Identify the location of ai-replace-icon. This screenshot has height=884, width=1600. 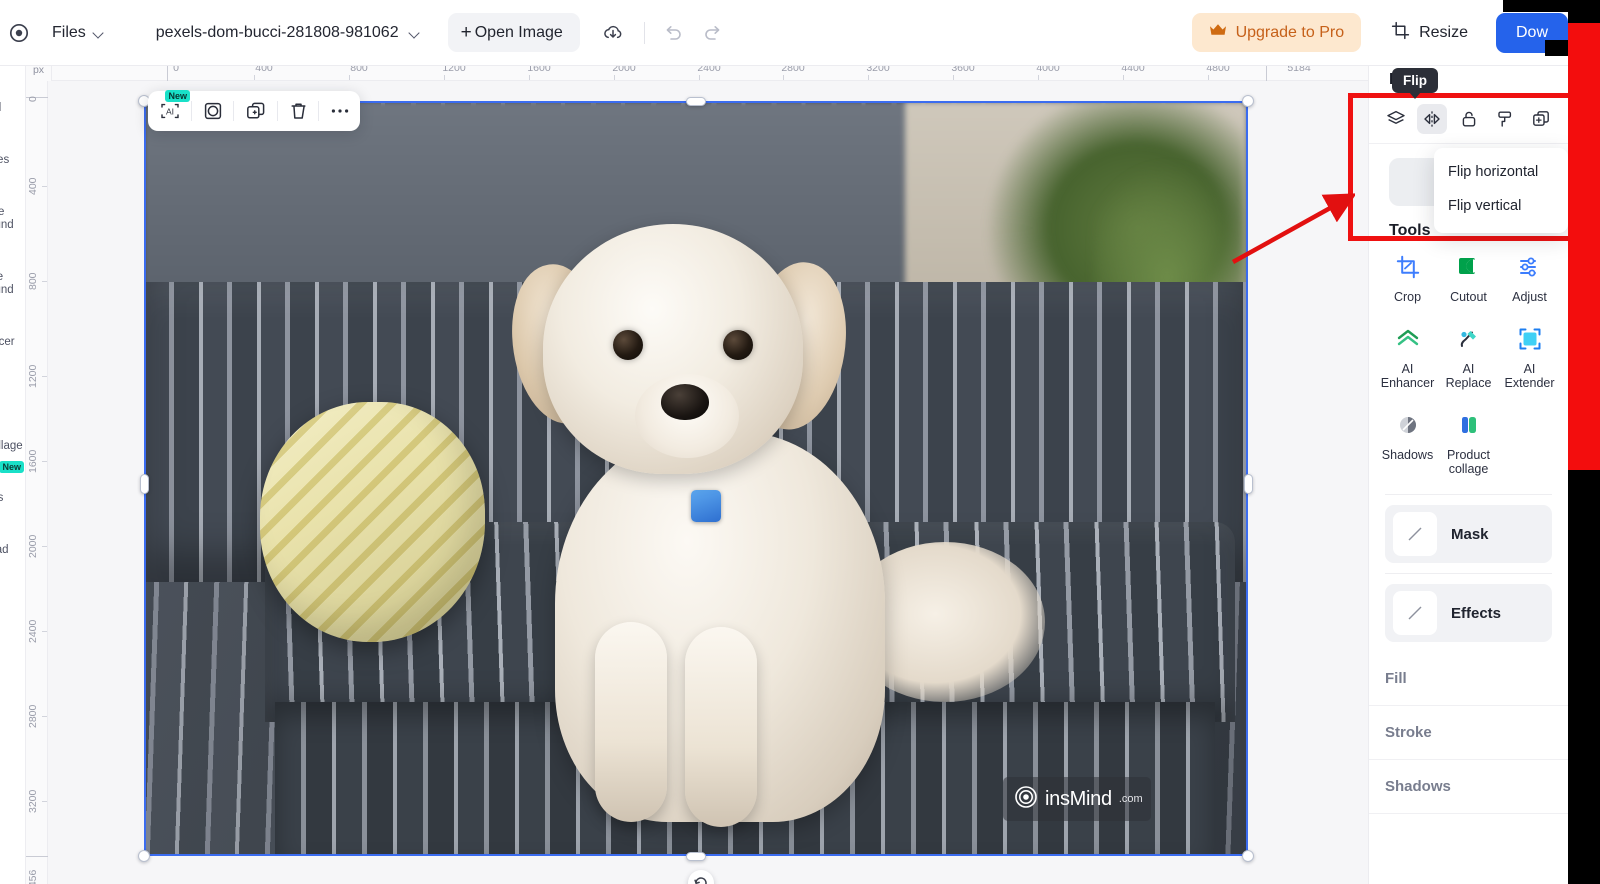
(1469, 341).